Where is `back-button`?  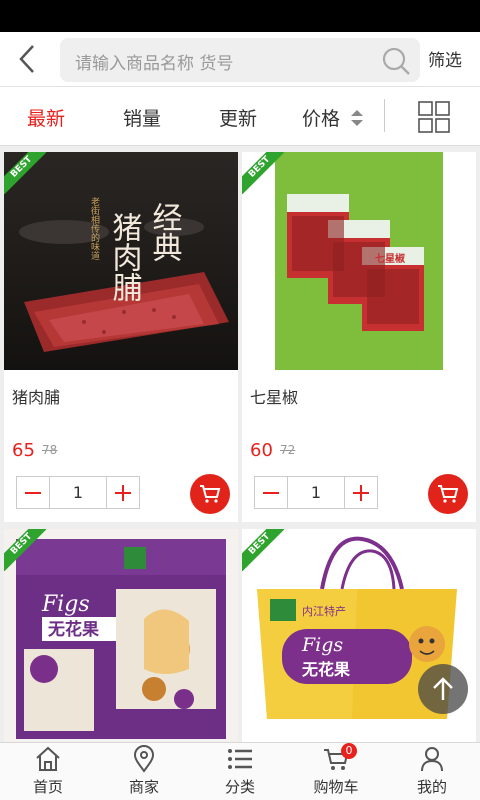
back-button is located at coordinates (27, 59).